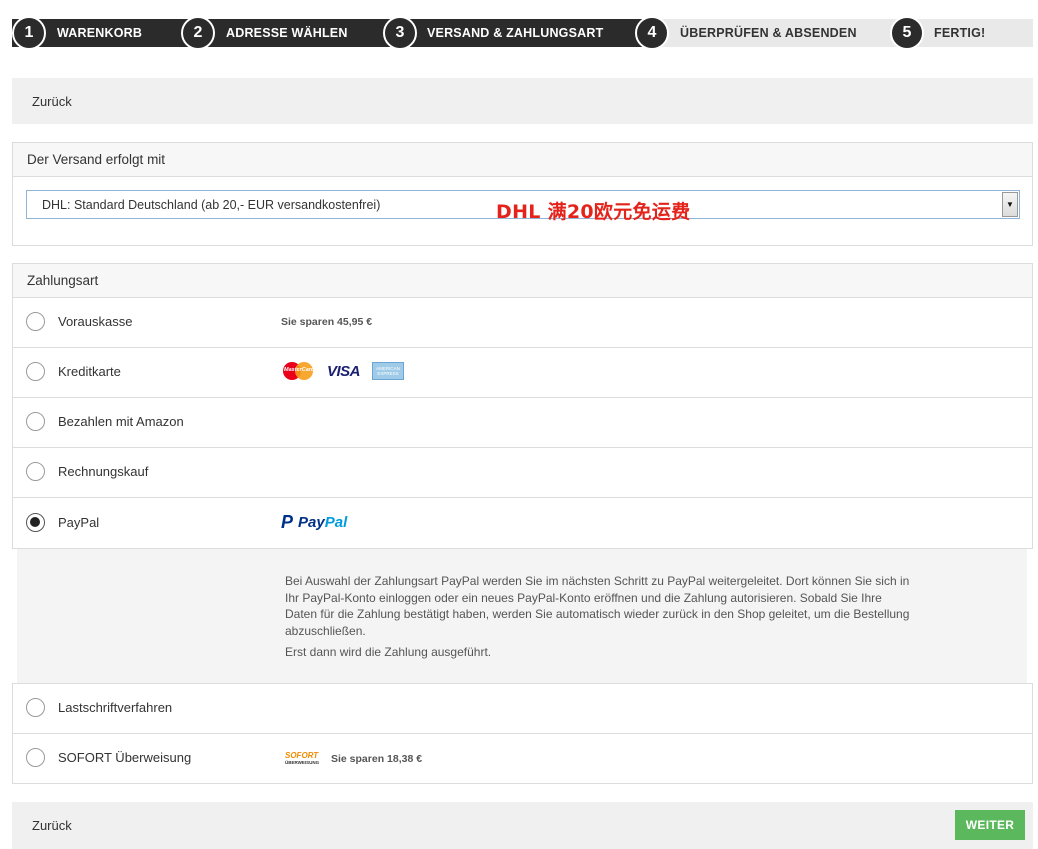 Image resolution: width=1038 pixels, height=849 pixels. I want to click on payment-option-label: Kreditkarte, so click(89, 371).